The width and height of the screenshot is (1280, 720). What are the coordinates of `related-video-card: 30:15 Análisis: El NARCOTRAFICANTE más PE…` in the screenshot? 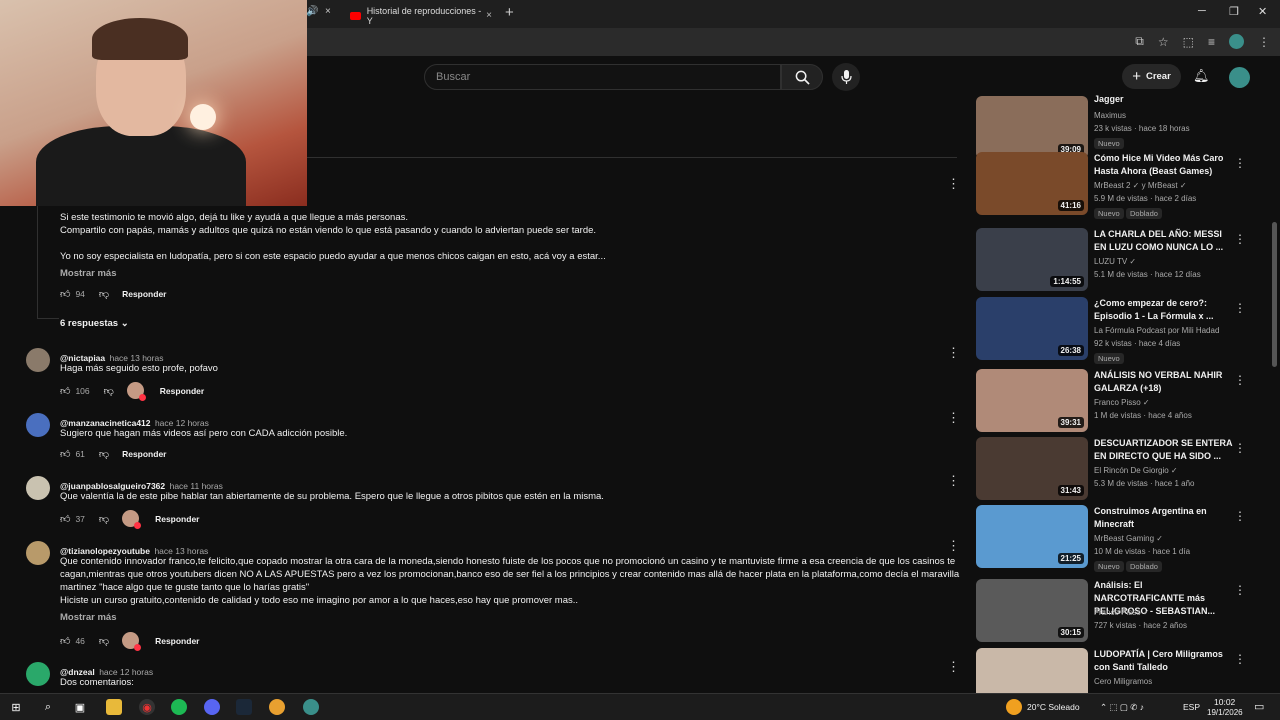 It's located at (1111, 612).